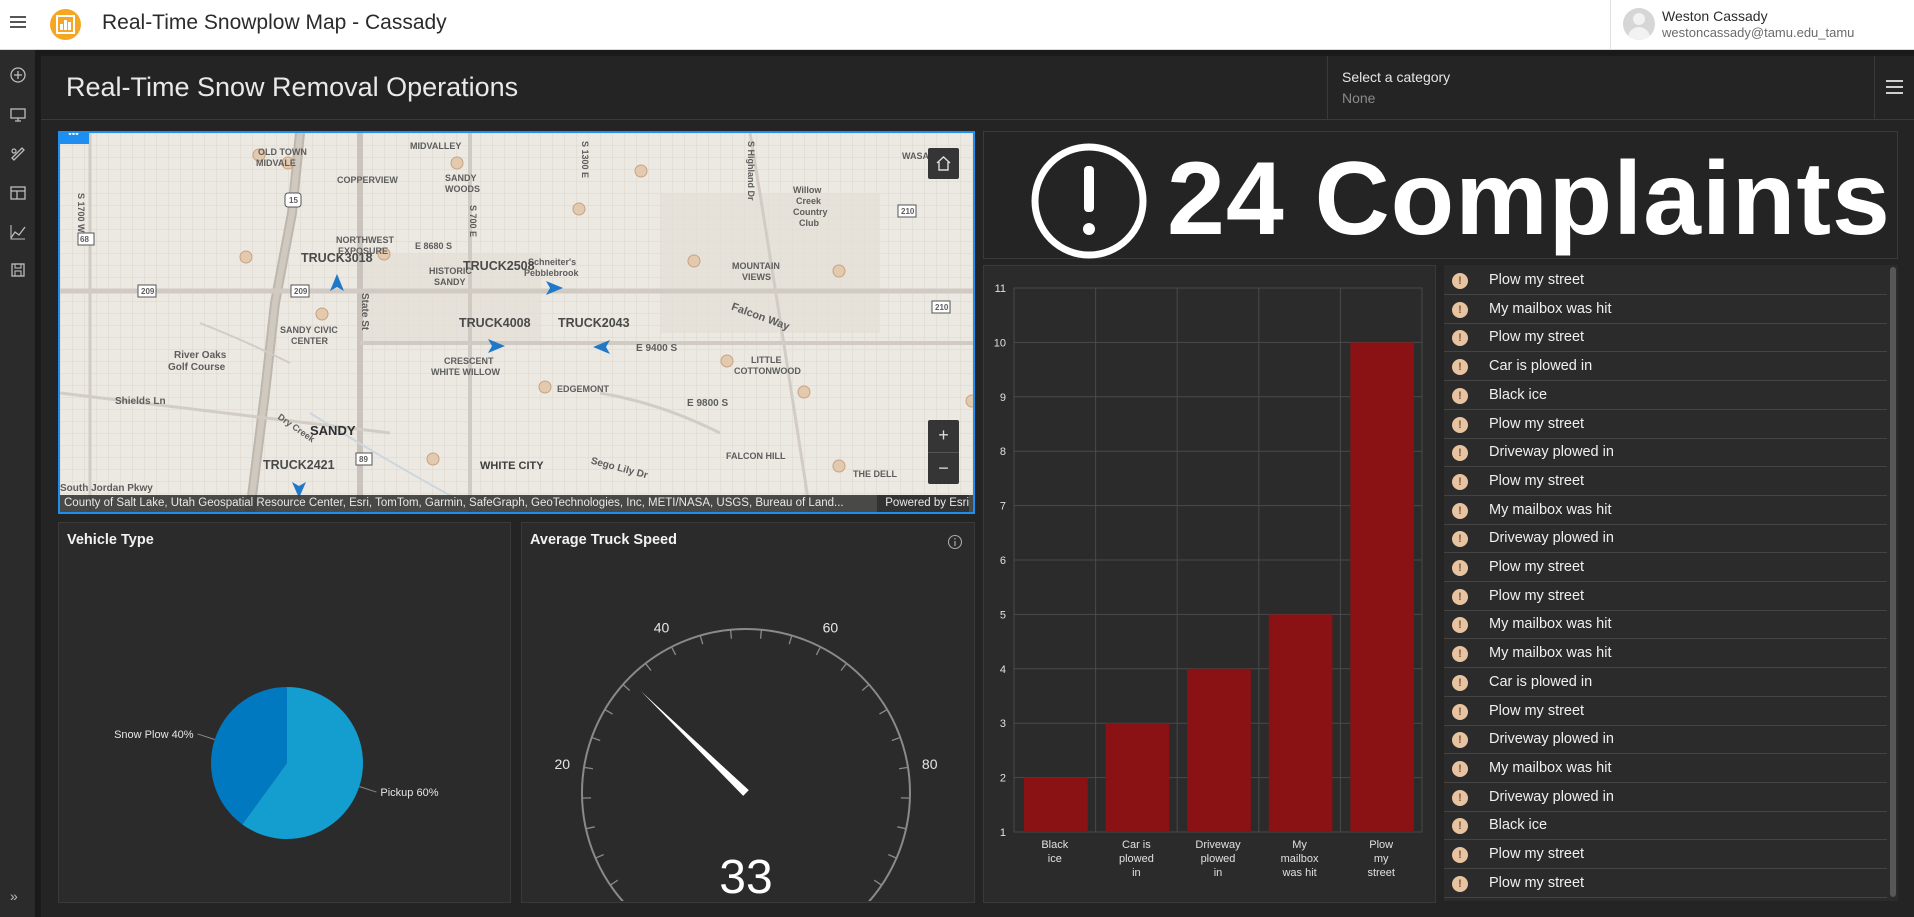 The width and height of the screenshot is (1914, 917). I want to click on truck-label-2421: TRUCK2421, so click(299, 465).